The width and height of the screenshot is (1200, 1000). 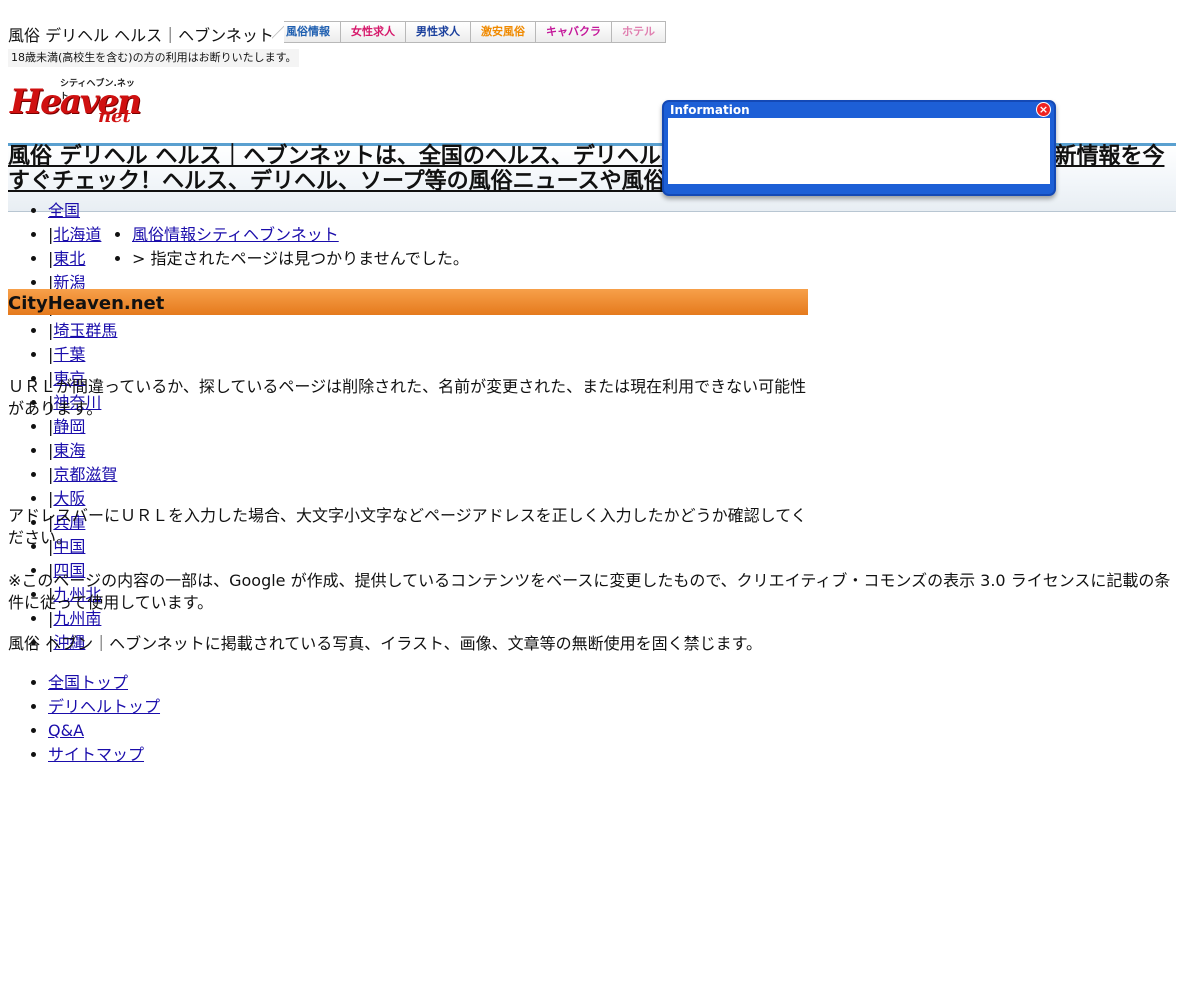 I want to click on region-item: |京都滋賀, so click(x=82, y=475).